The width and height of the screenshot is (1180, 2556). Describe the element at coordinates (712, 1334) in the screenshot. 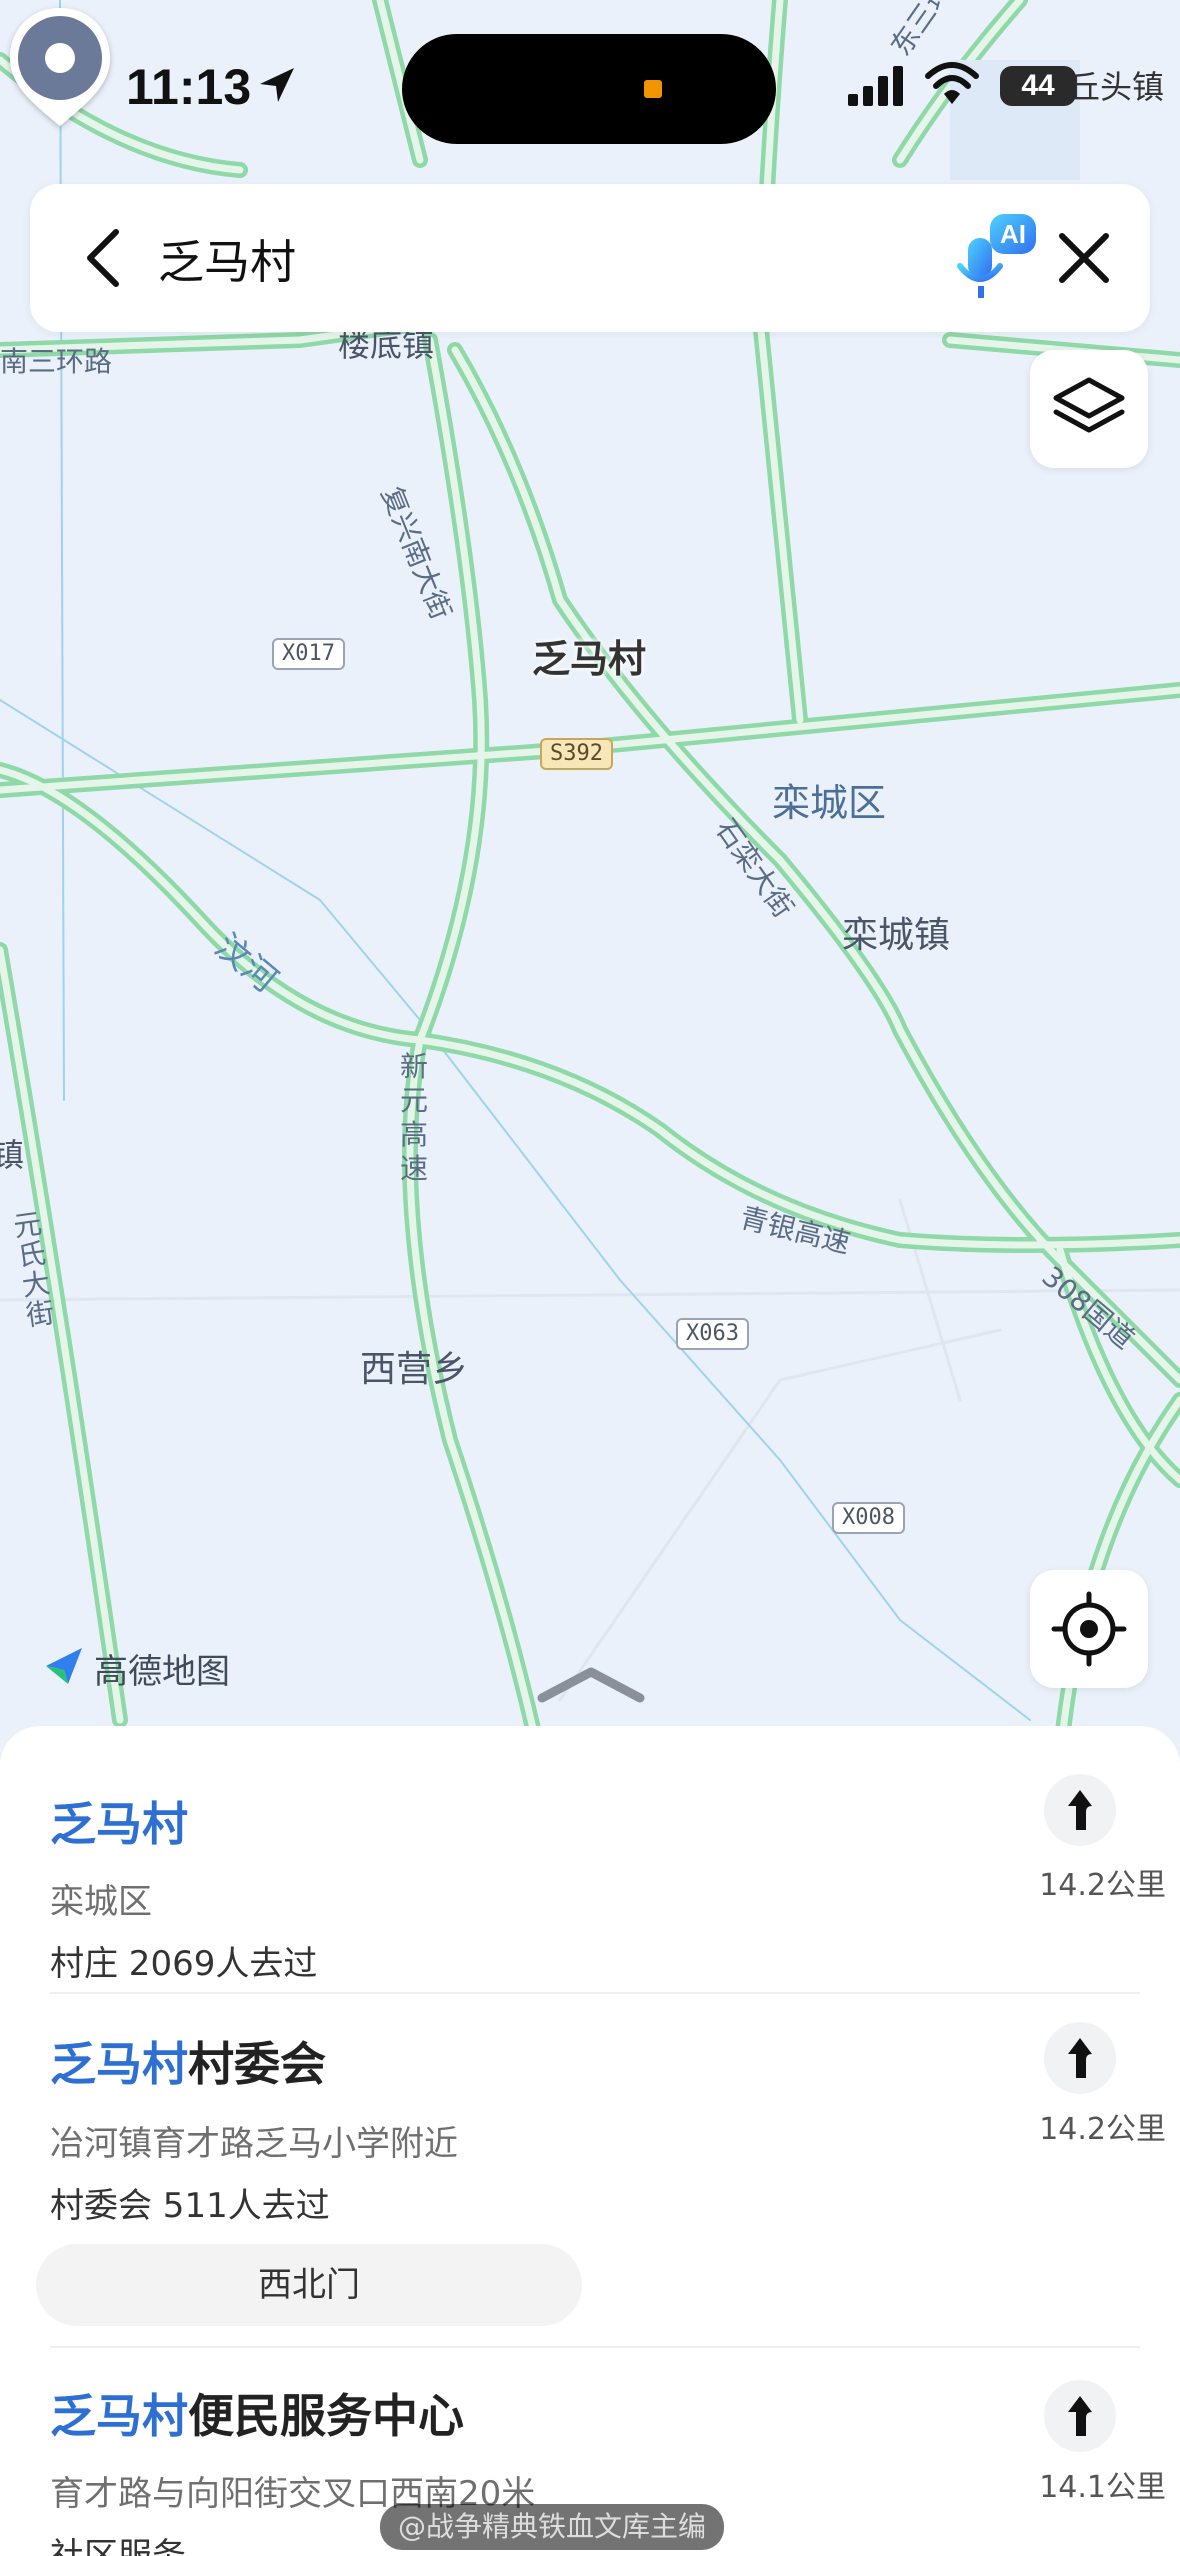

I see `shield-x063: X063` at that location.